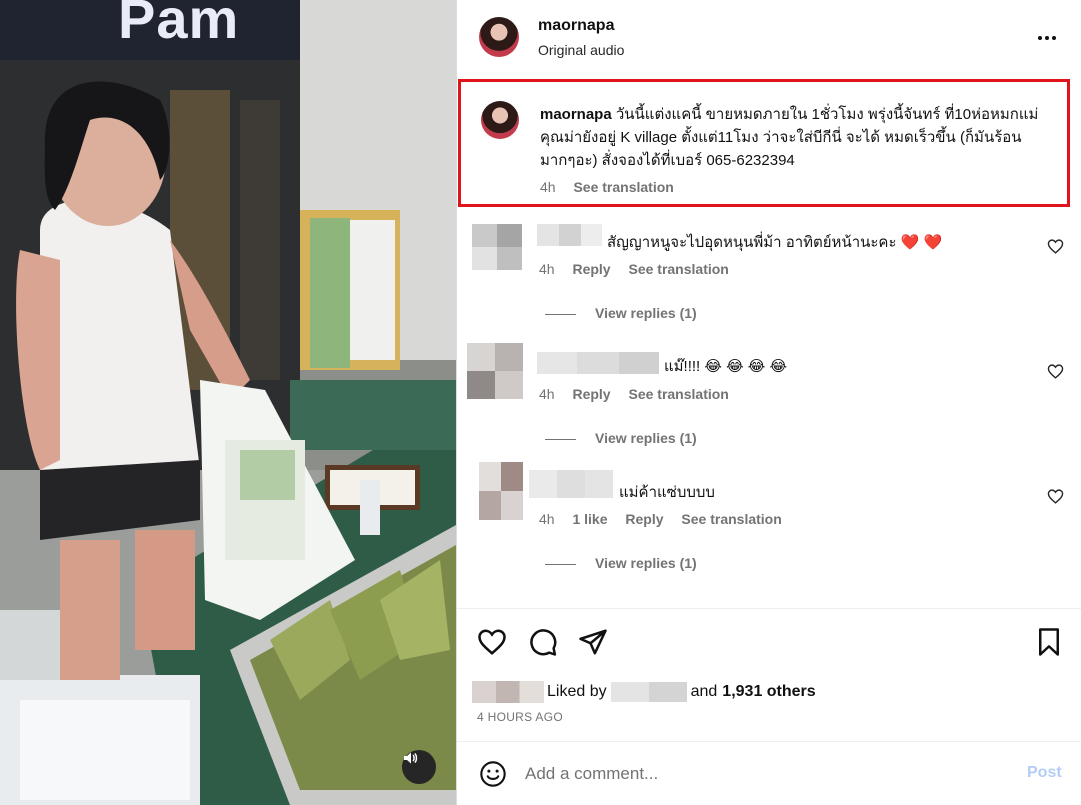 This screenshot has width=1081, height=805. What do you see at coordinates (520, 717) in the screenshot?
I see `post-time-ago: 4 HOURS AGO` at bounding box center [520, 717].